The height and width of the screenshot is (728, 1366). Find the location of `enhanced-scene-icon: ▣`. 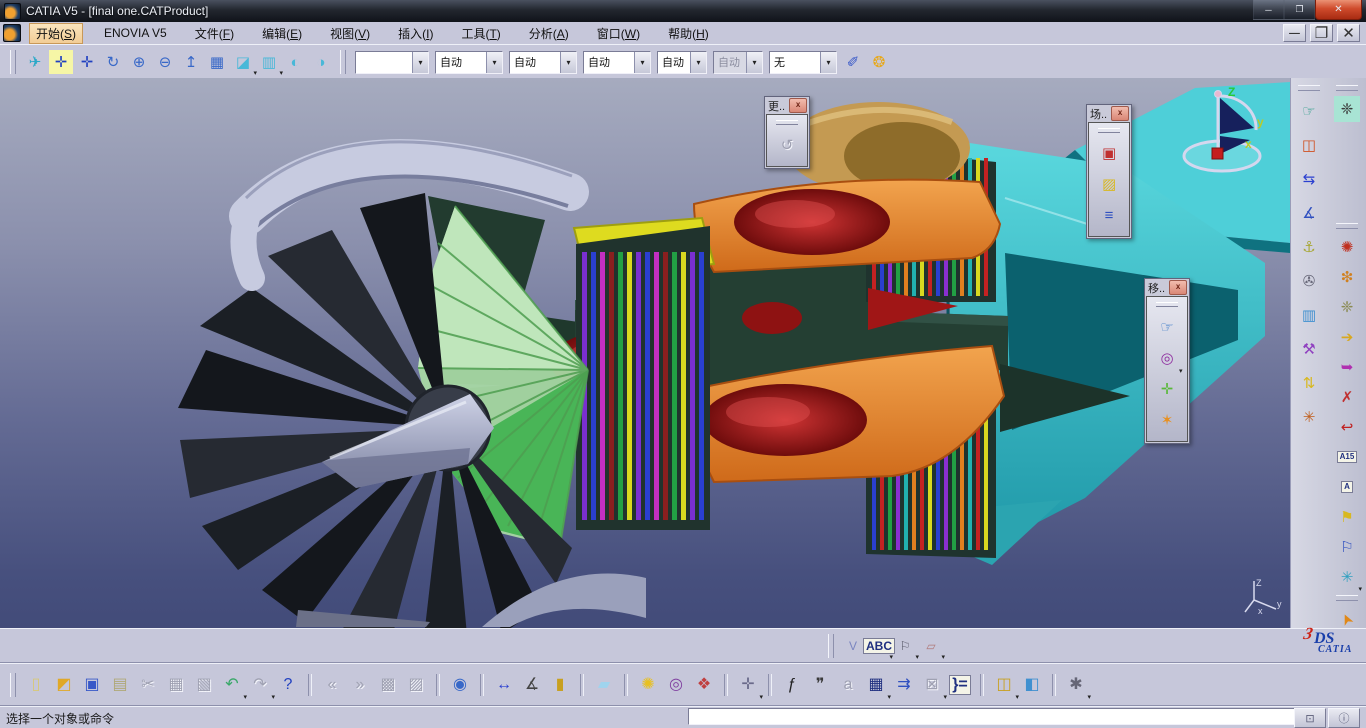

enhanced-scene-icon: ▣ is located at coordinates (1109, 153).